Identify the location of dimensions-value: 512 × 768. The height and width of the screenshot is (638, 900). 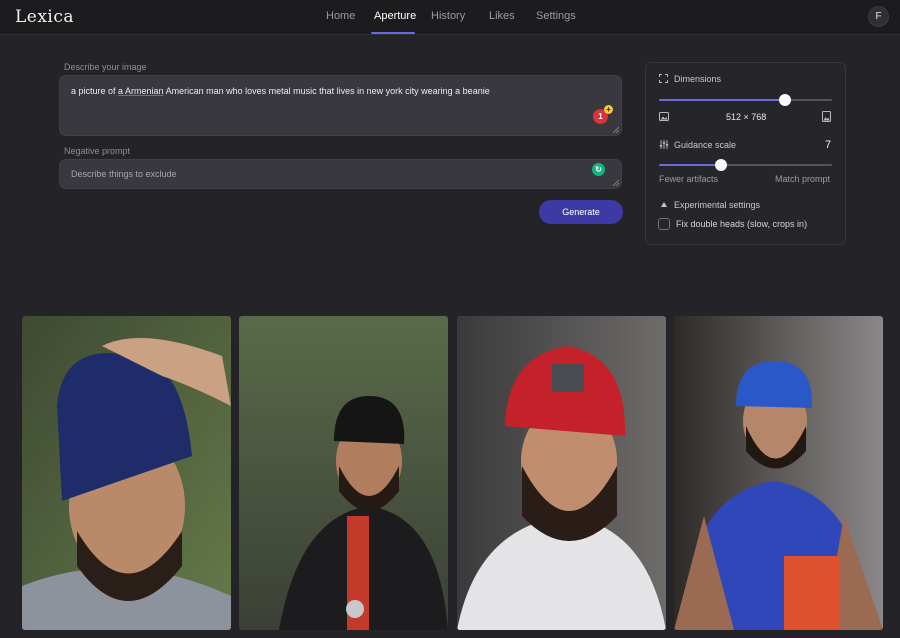
(746, 117).